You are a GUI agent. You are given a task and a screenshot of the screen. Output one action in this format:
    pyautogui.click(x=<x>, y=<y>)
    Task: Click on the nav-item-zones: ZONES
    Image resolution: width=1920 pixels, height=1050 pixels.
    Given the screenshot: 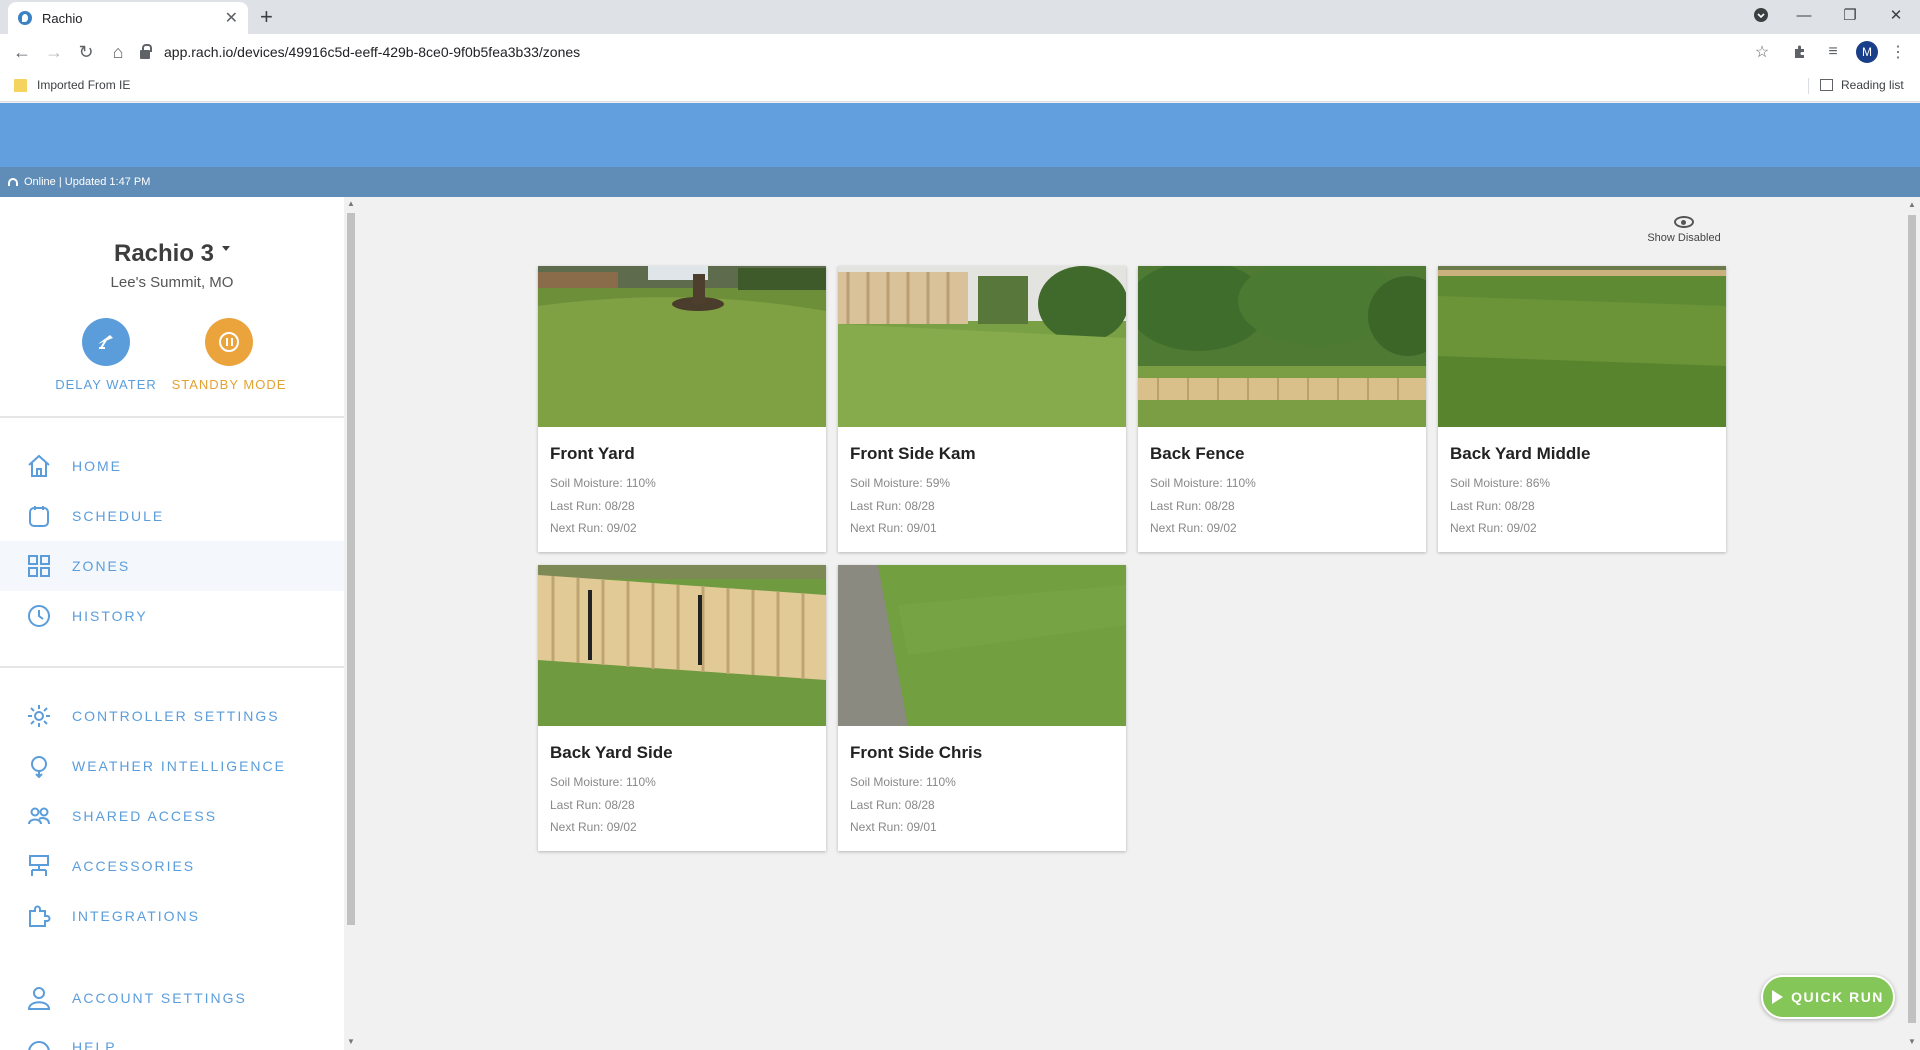 What is the action you would take?
    pyautogui.click(x=172, y=566)
    